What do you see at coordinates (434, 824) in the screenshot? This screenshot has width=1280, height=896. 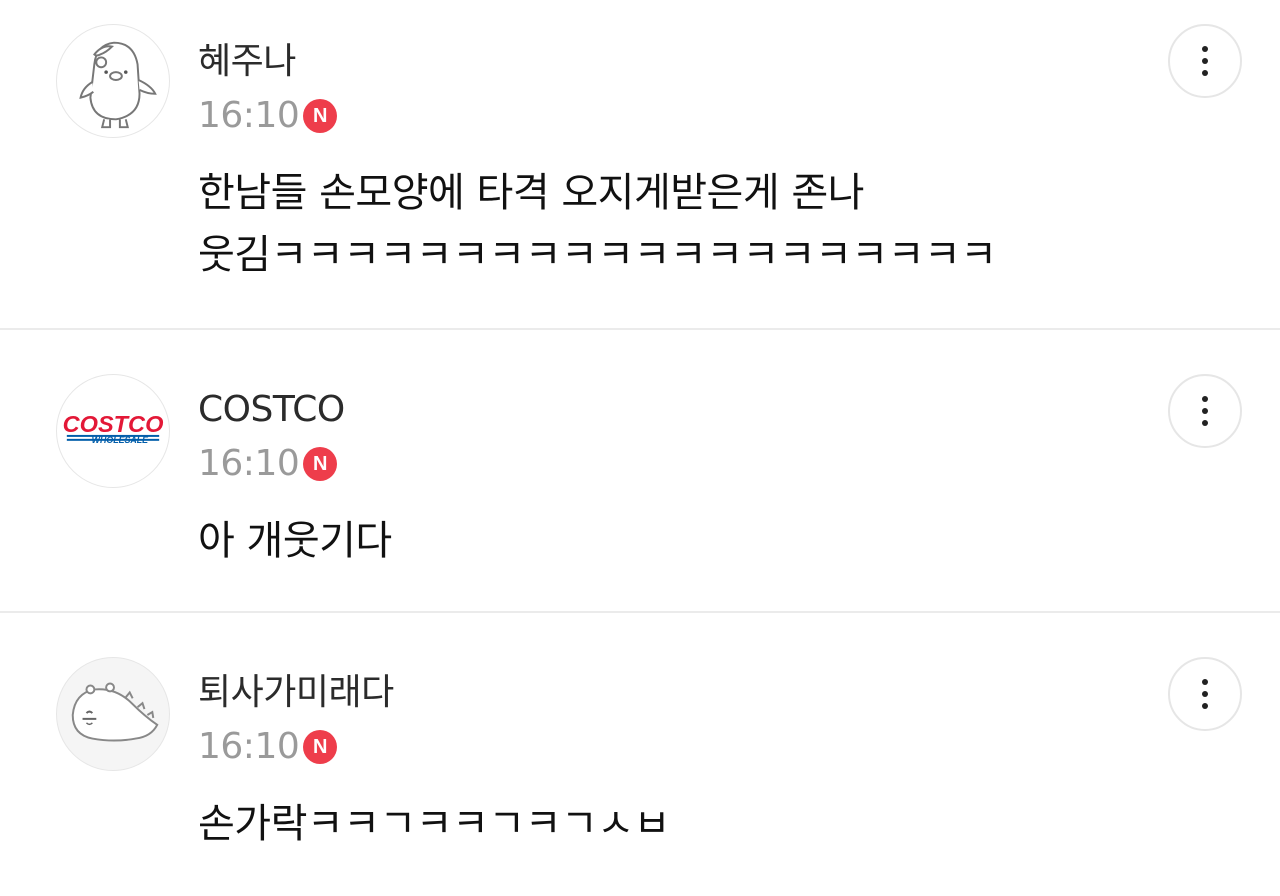 I see `comment-text: 손가락ㅋㅋㄱㅋㅋㄱㅋㄱㅅㅂ` at bounding box center [434, 824].